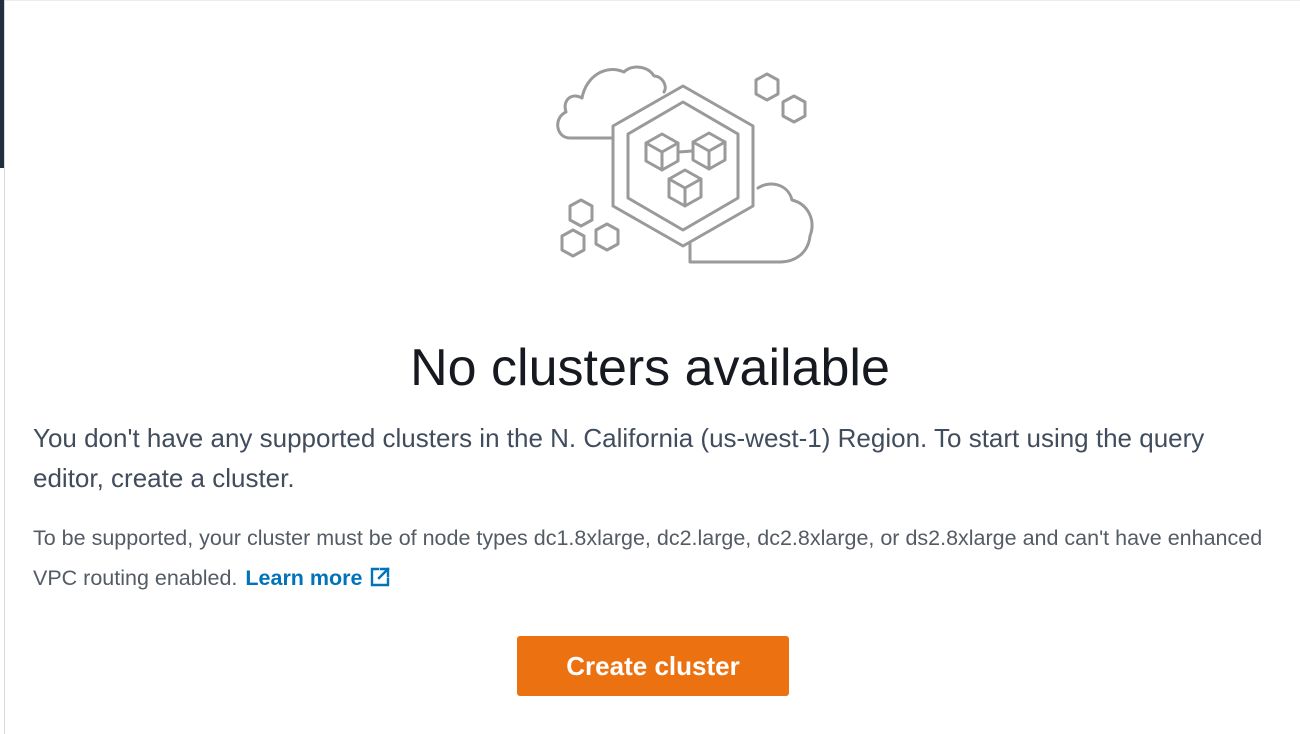 The height and width of the screenshot is (734, 1300). I want to click on external-link-icon, so click(380, 577).